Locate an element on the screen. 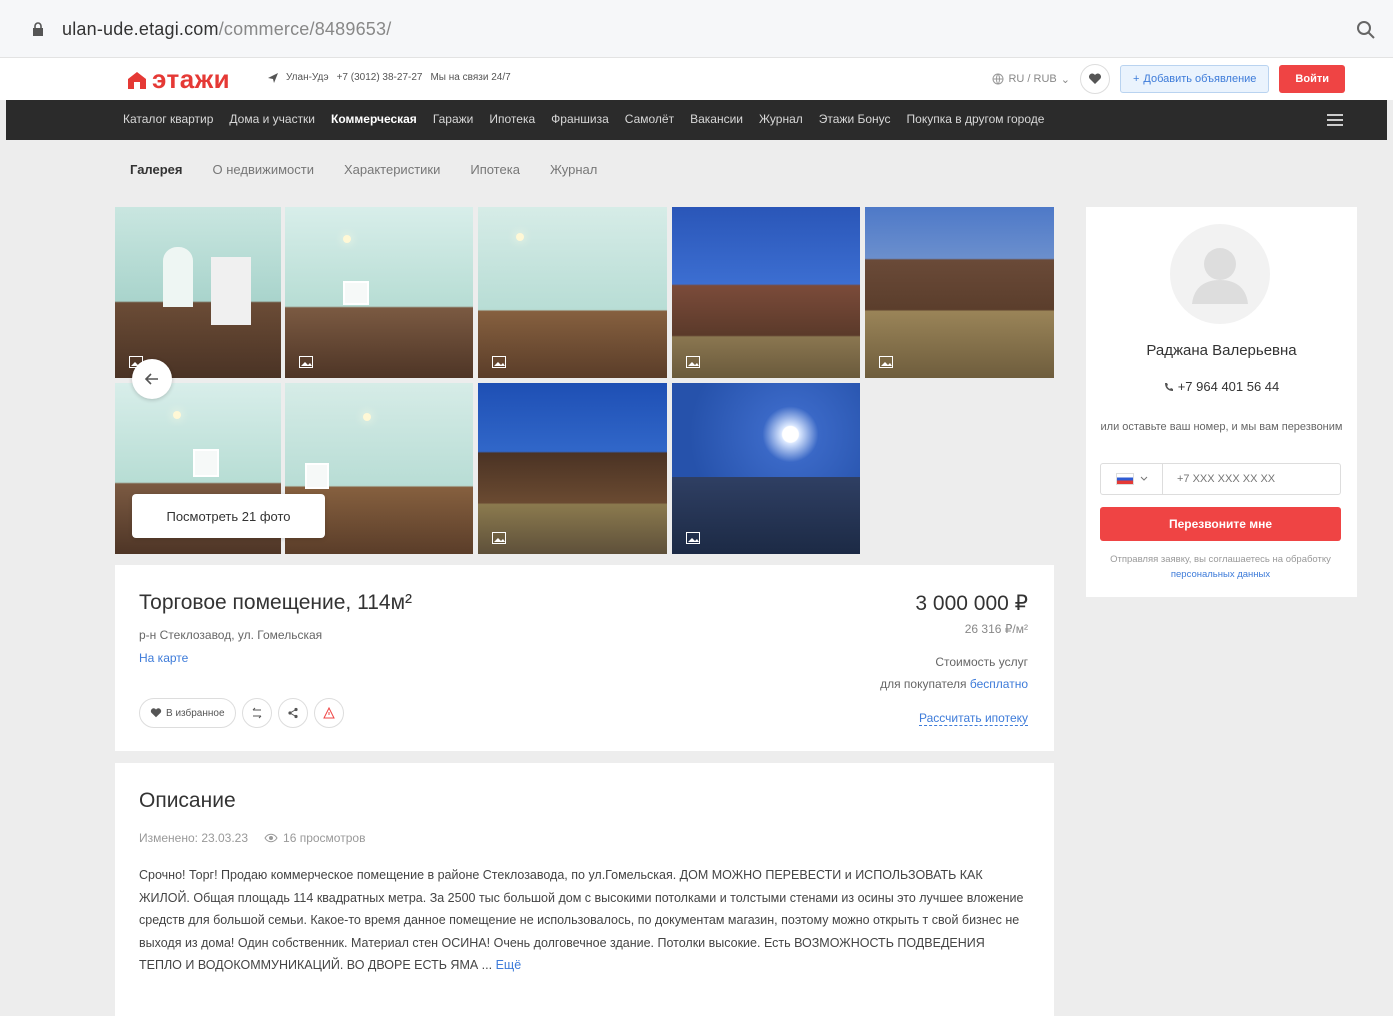  nav-item: Журнал is located at coordinates (781, 119).